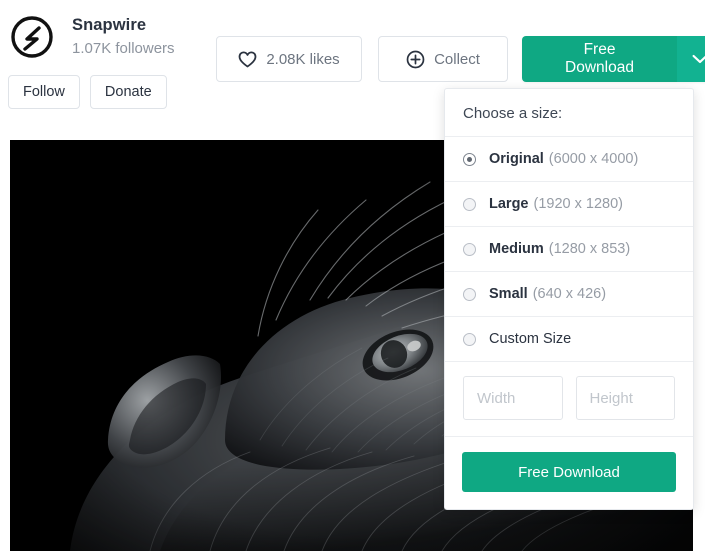 The height and width of the screenshot is (551, 705). I want to click on size-option-small: Small (640 x 426), so click(569, 294).